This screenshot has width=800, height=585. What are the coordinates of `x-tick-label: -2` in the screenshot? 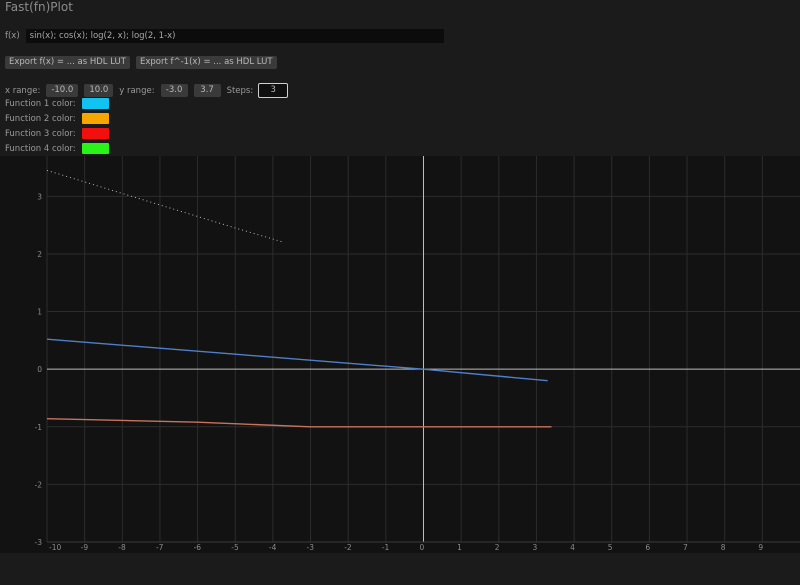 It's located at (348, 547).